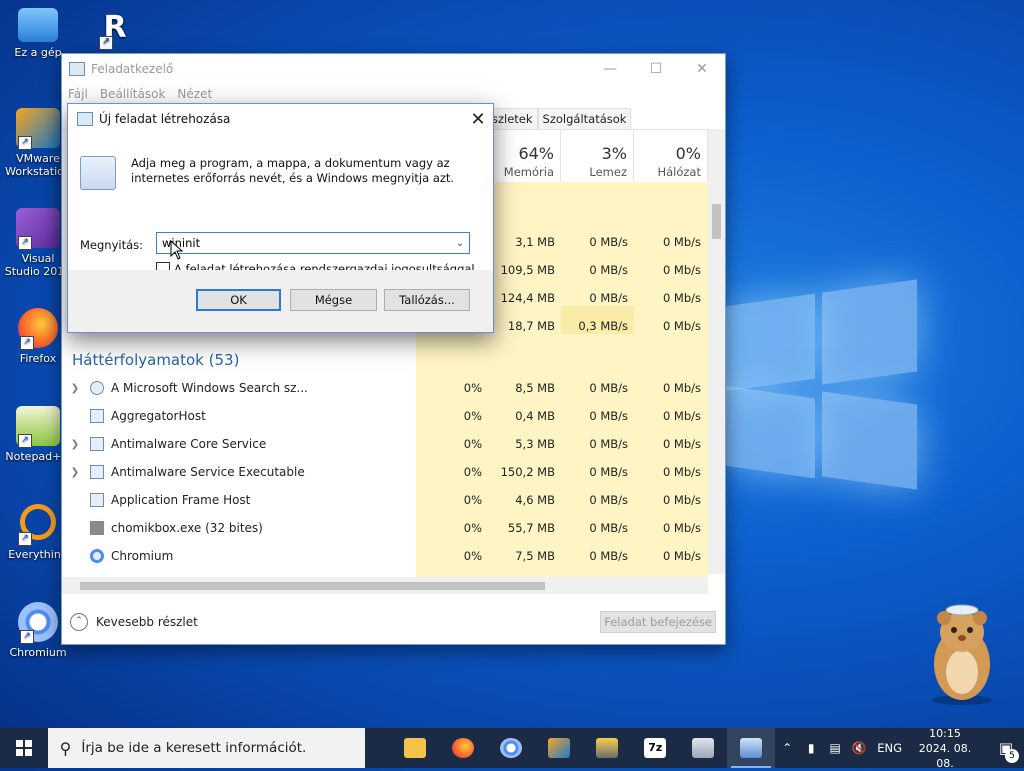 This screenshot has width=1024, height=771. I want to click on menu-view: Nézet, so click(194, 94).